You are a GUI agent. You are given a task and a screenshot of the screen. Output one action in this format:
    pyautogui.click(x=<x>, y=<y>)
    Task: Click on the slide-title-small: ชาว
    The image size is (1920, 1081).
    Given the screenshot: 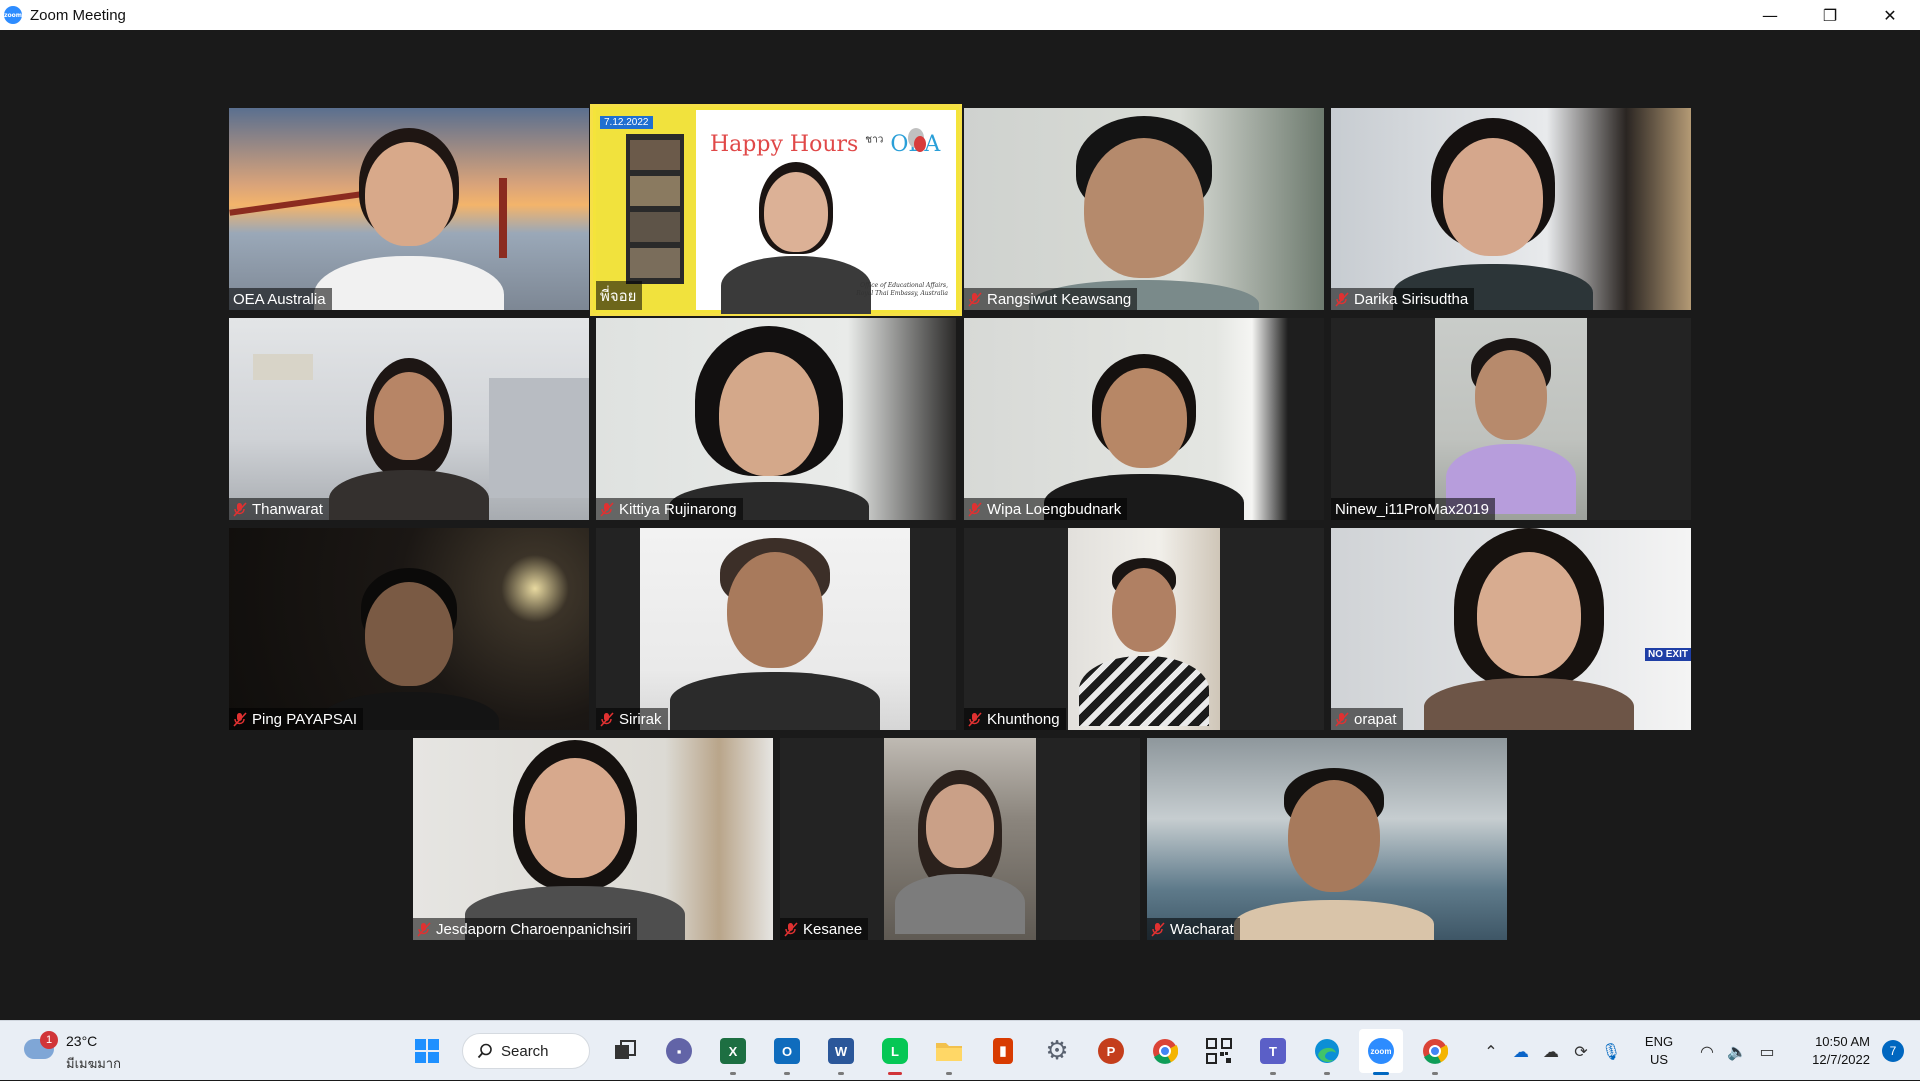 What is the action you would take?
    pyautogui.click(x=874, y=140)
    